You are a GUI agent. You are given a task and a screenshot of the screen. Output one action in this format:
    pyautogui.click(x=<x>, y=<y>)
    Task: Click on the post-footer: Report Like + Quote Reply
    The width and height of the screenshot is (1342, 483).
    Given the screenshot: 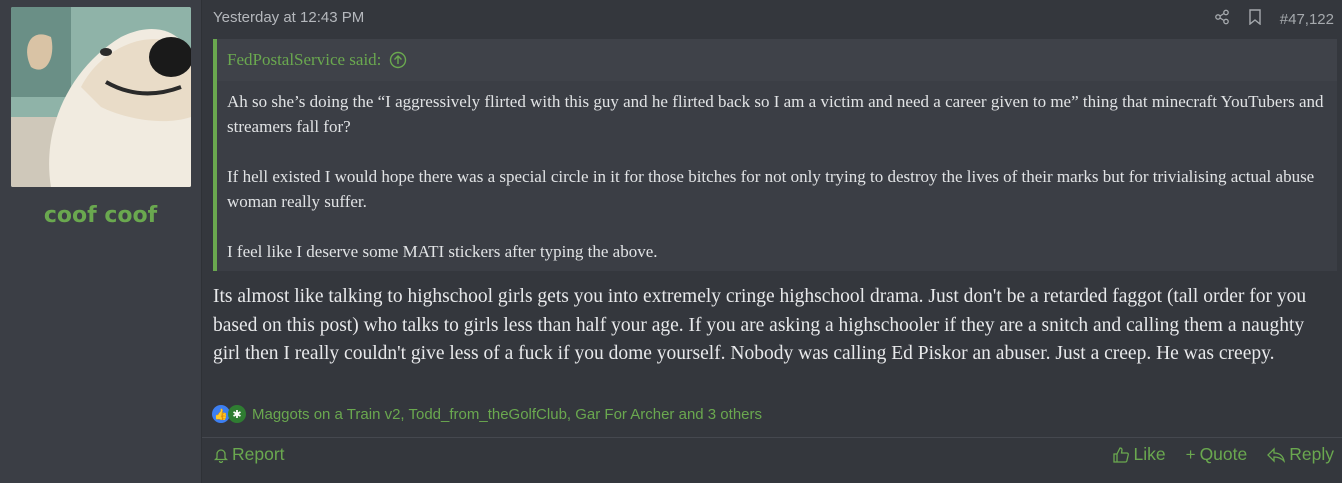 What is the action you would take?
    pyautogui.click(x=774, y=457)
    